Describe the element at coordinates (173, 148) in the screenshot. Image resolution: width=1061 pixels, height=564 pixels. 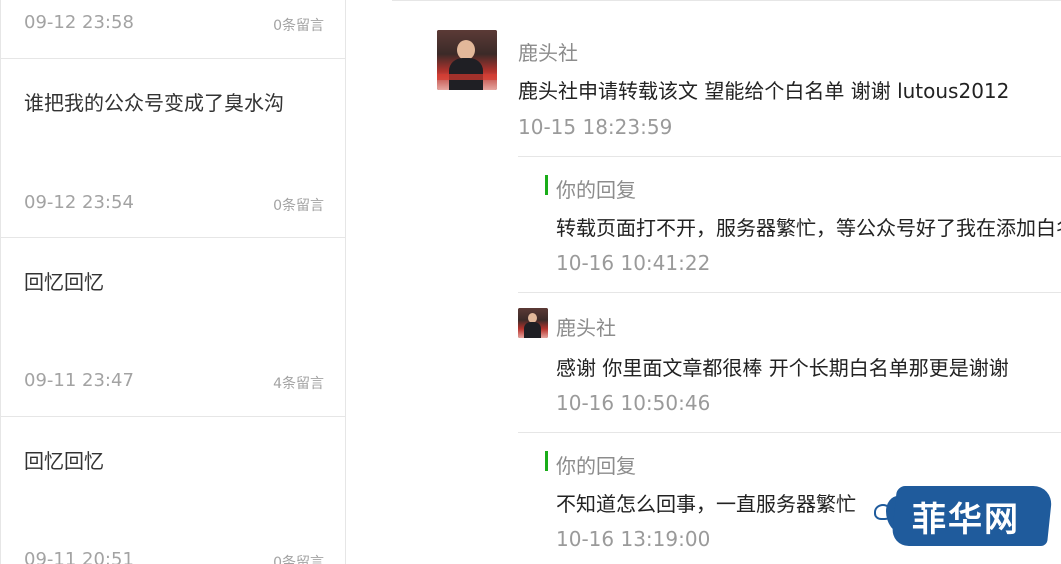
I see `article-item: 谁把我的公众号变成了臭水沟 09-12 23:54 0条留言` at that location.